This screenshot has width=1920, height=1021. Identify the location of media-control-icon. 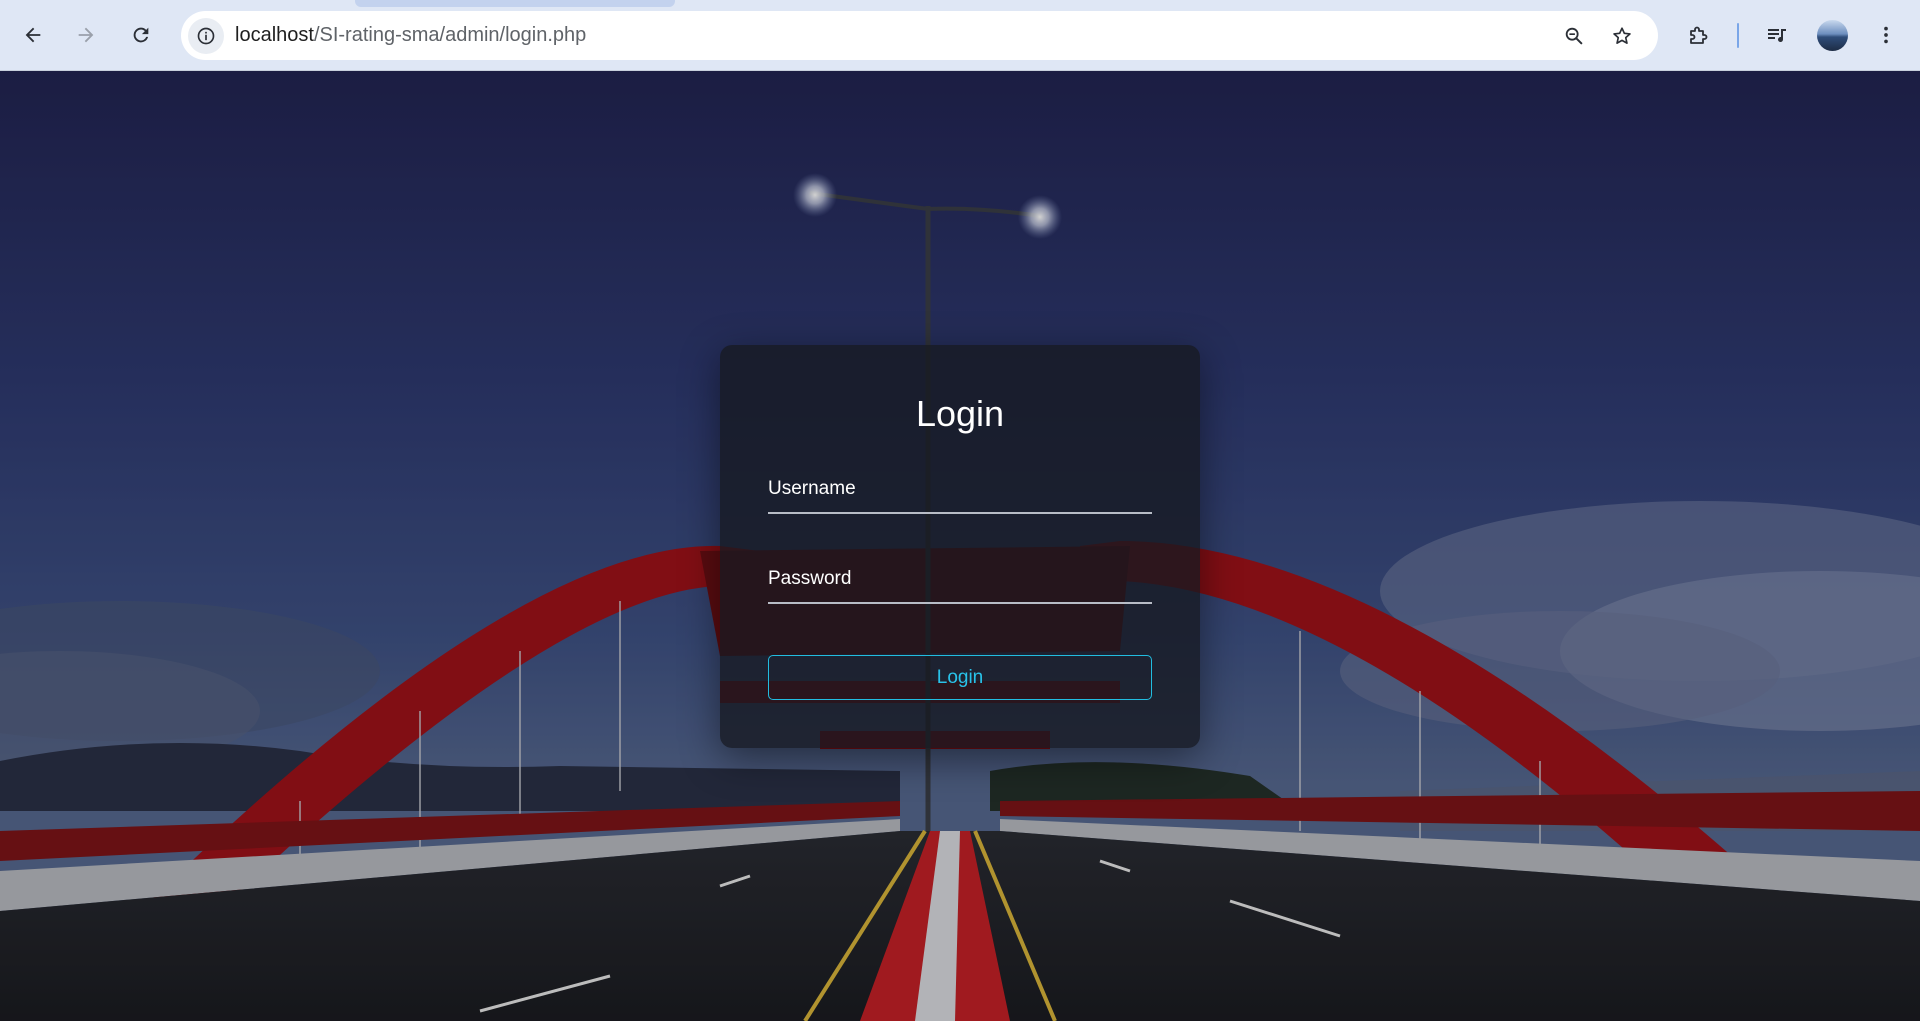
(1777, 35).